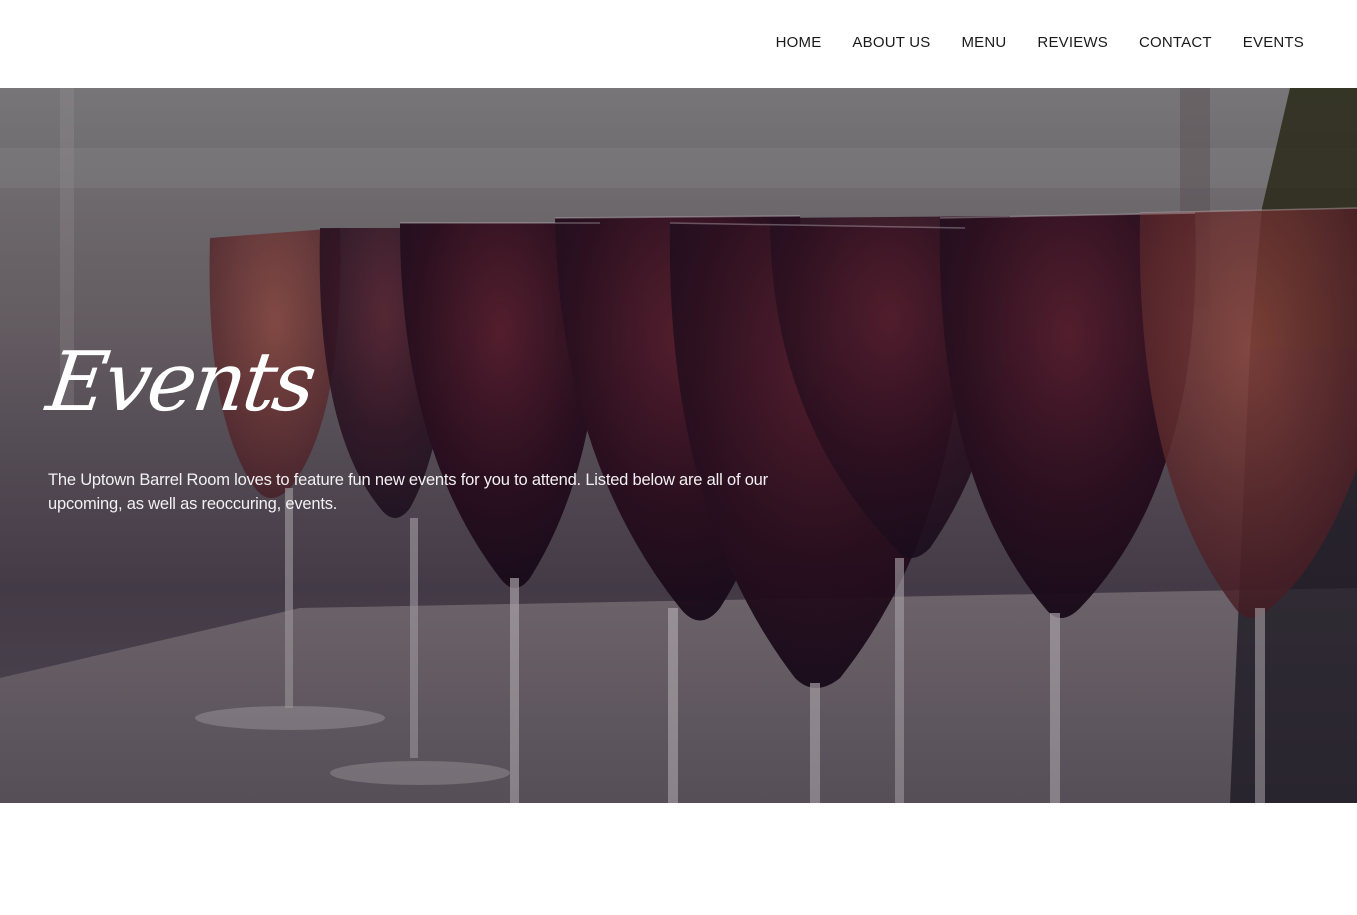  What do you see at coordinates (799, 42) in the screenshot?
I see `nav-item-home: HOME` at bounding box center [799, 42].